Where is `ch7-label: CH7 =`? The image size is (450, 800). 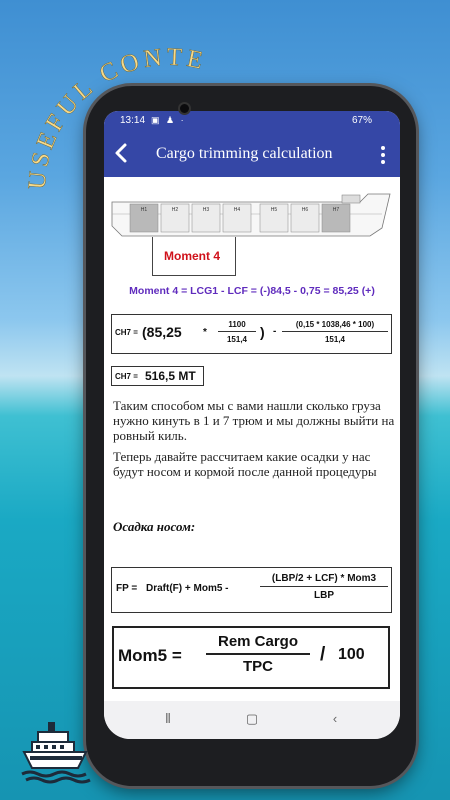
ch7-label: CH7 = is located at coordinates (126, 332).